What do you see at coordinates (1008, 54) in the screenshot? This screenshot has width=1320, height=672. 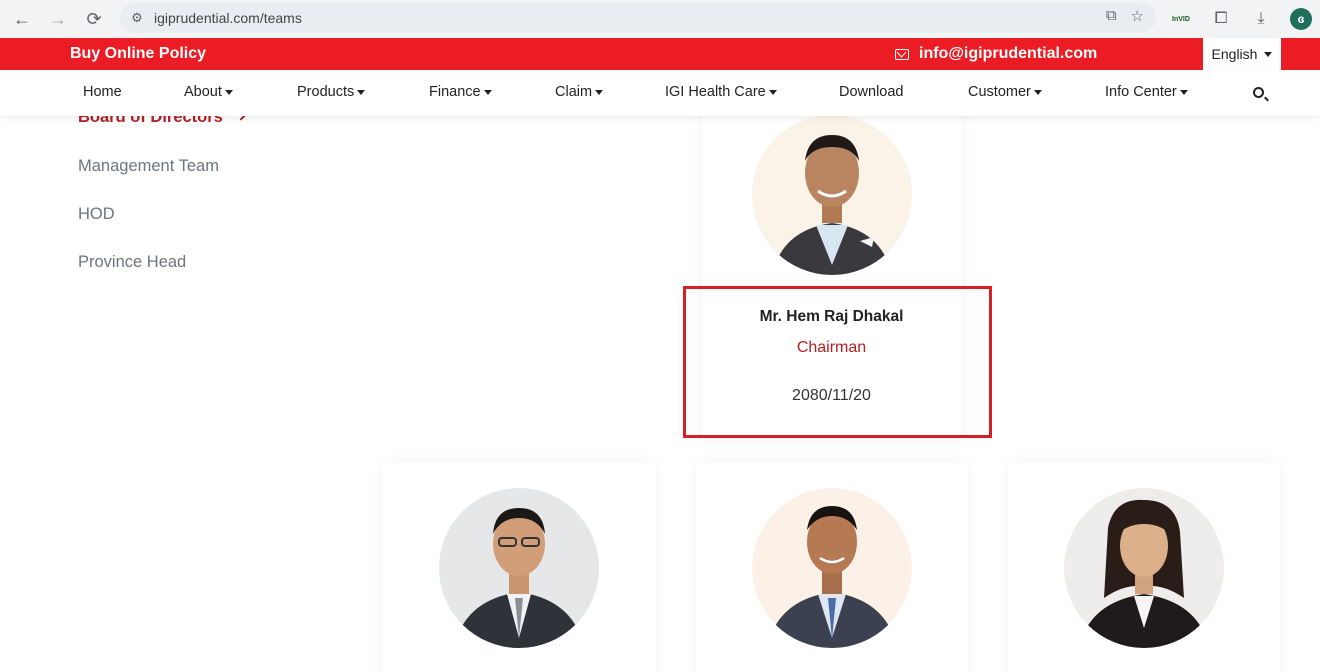 I see `email-text: info@igiprudential.com` at bounding box center [1008, 54].